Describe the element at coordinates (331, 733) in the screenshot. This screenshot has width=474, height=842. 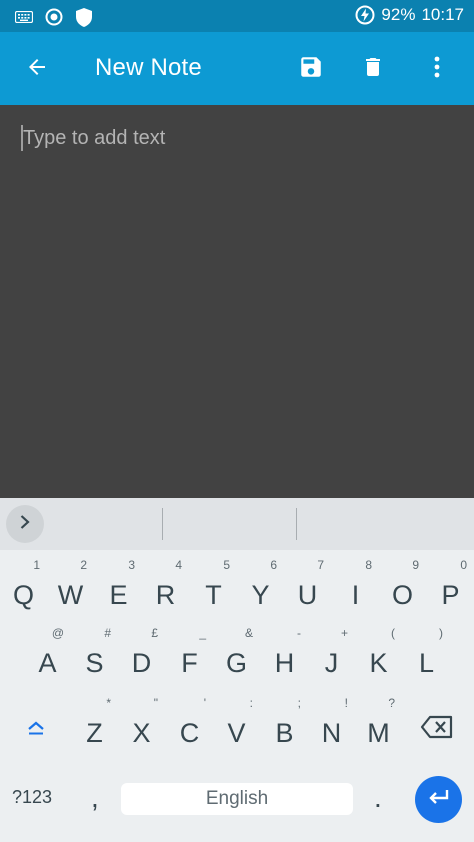
I see `key-label: N` at that location.